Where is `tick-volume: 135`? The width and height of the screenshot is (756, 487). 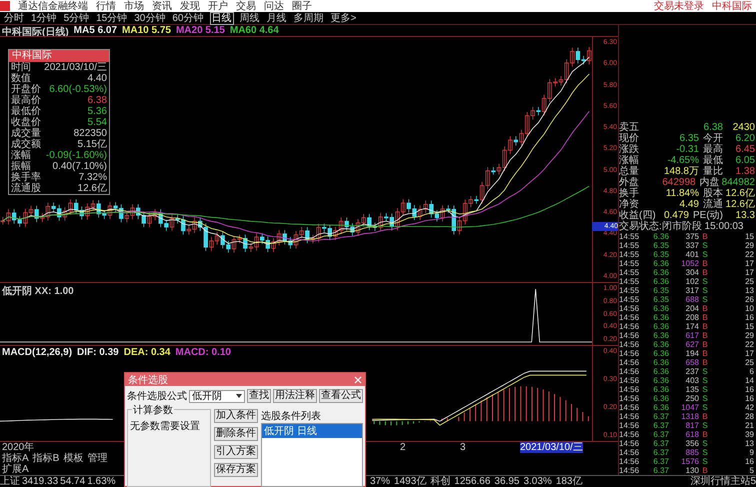 tick-volume: 135 is located at coordinates (691, 389).